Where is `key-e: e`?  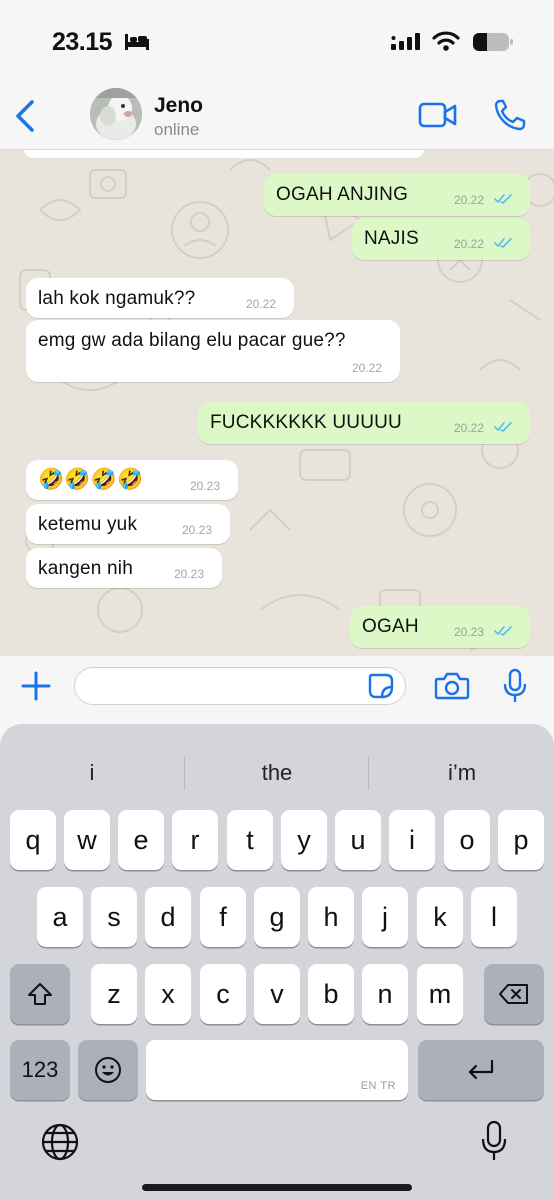 key-e: e is located at coordinates (141, 840).